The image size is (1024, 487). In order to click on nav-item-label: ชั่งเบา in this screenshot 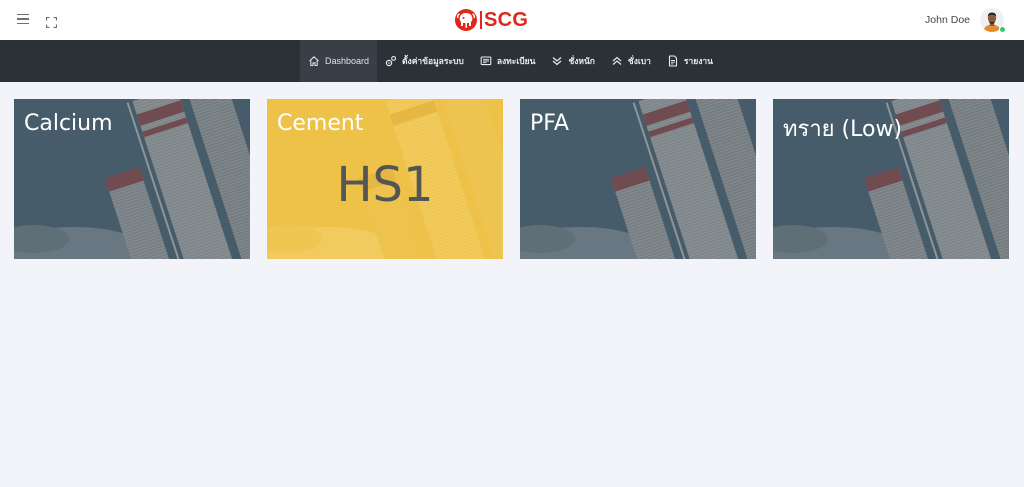, I will do `click(639, 61)`.